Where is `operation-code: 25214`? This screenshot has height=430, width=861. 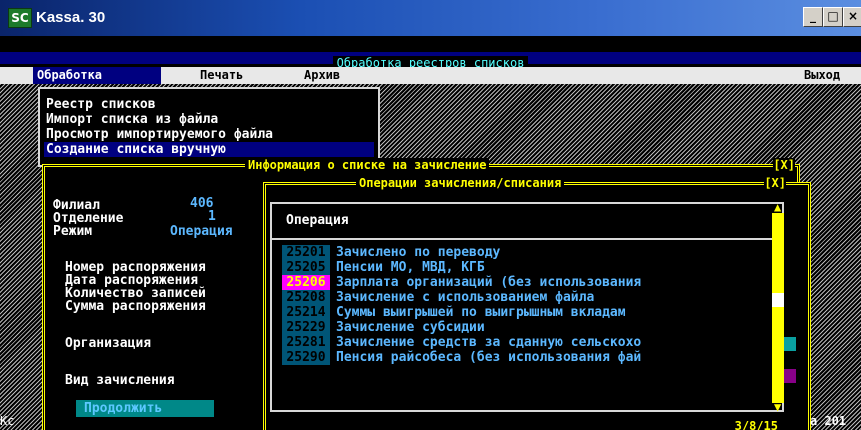 operation-code: 25214 is located at coordinates (306, 312).